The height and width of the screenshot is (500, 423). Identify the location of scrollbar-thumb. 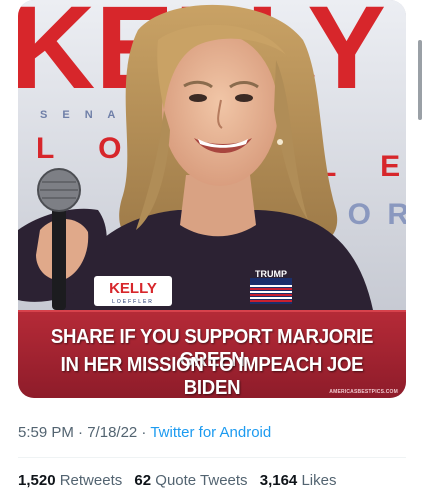
(420, 80).